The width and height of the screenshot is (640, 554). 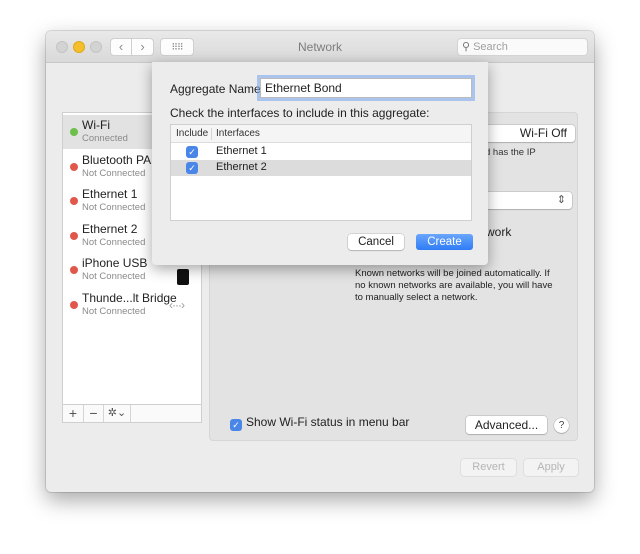 I want to click on service-name: iPhone USB, so click(x=115, y=263).